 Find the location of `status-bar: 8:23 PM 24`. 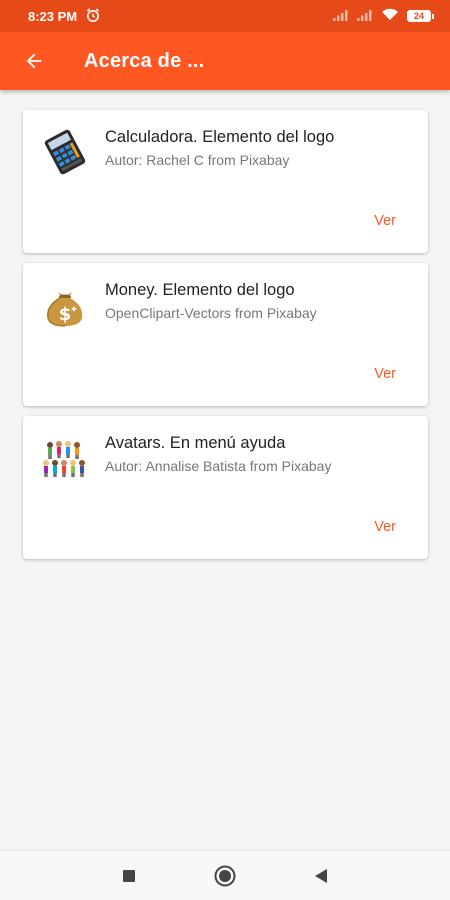

status-bar: 8:23 PM 24 is located at coordinates (225, 16).